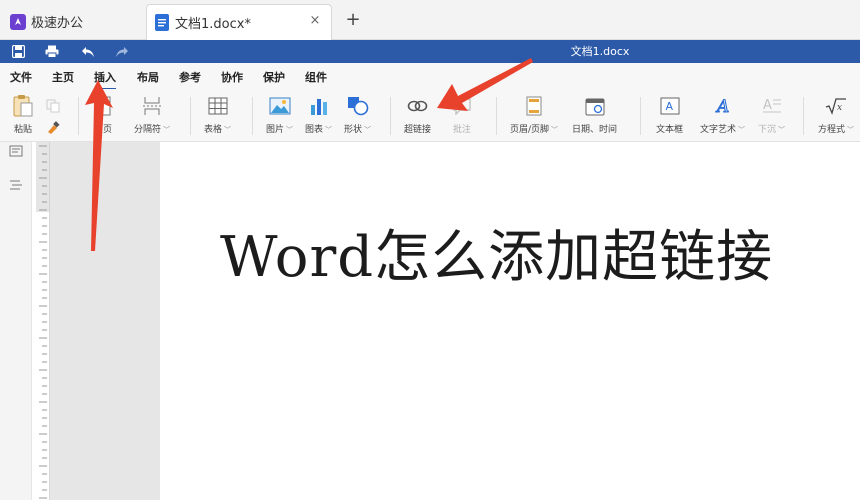  What do you see at coordinates (315, 21) in the screenshot?
I see `close-tab-icon: ×` at bounding box center [315, 21].